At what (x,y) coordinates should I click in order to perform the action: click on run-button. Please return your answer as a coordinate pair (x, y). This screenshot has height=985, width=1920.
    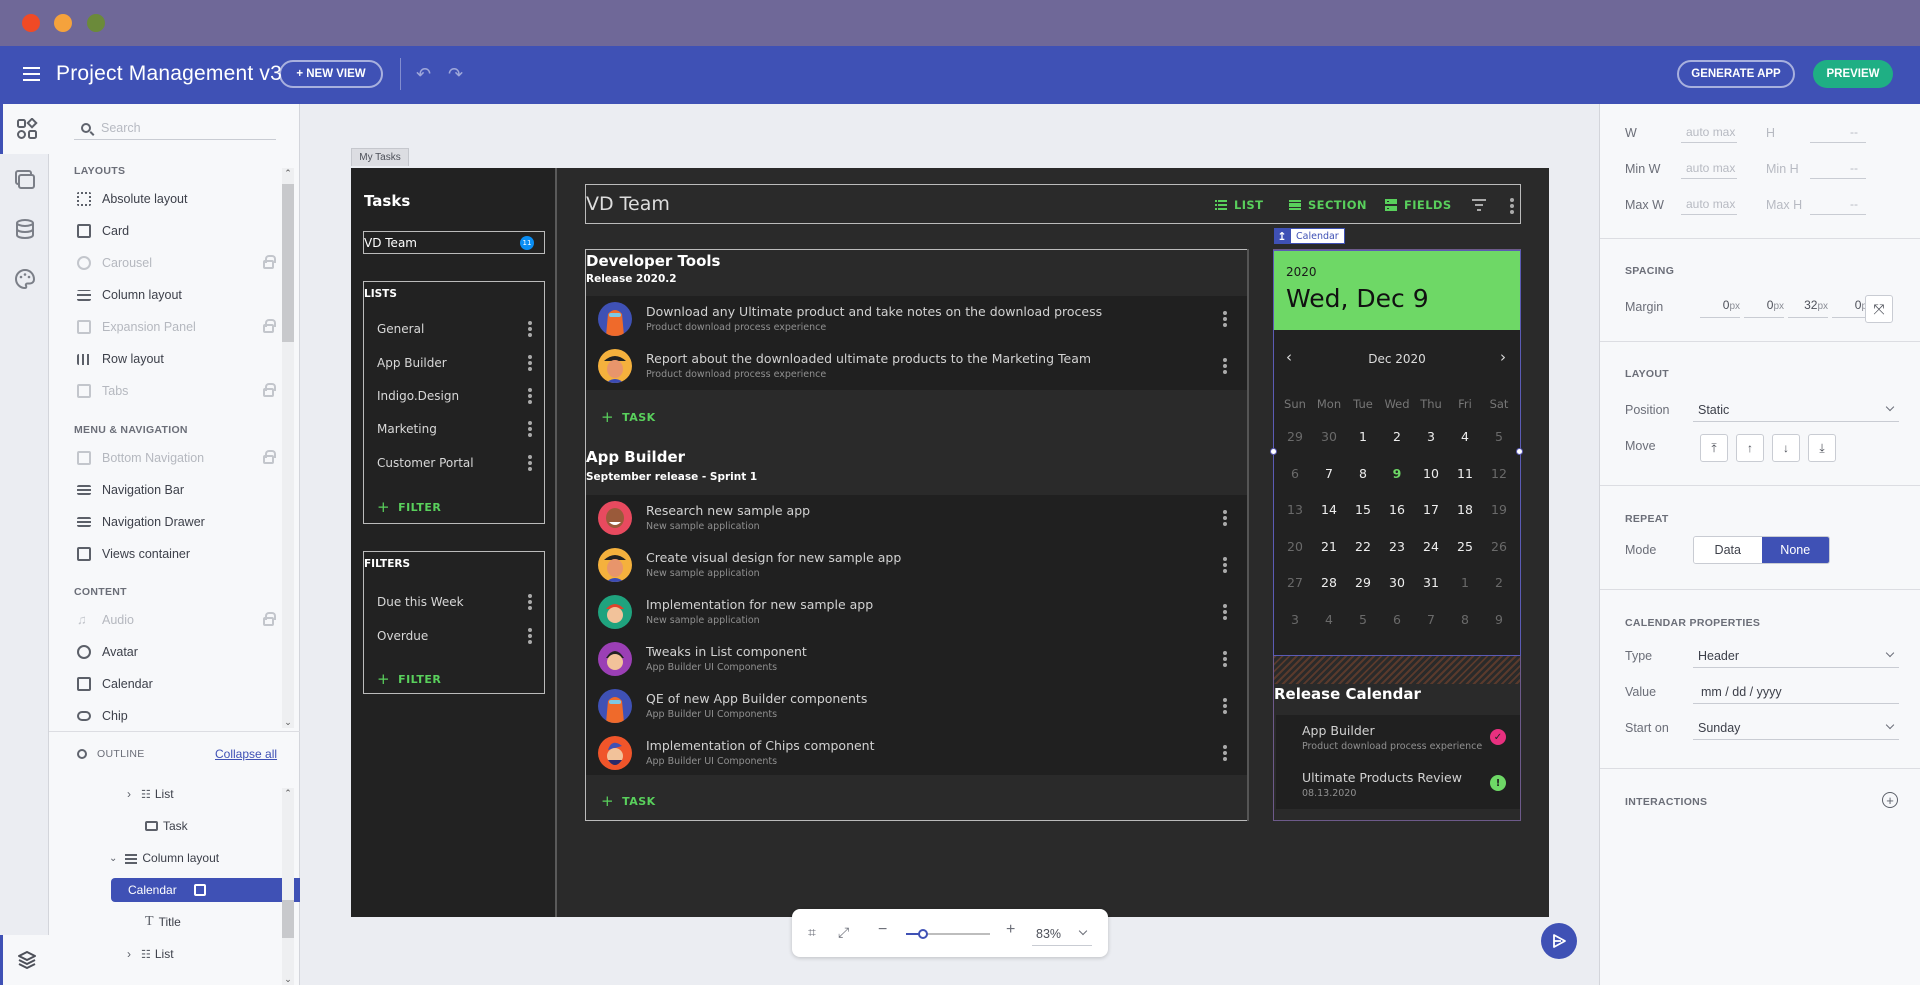
    Looking at the image, I should click on (1559, 941).